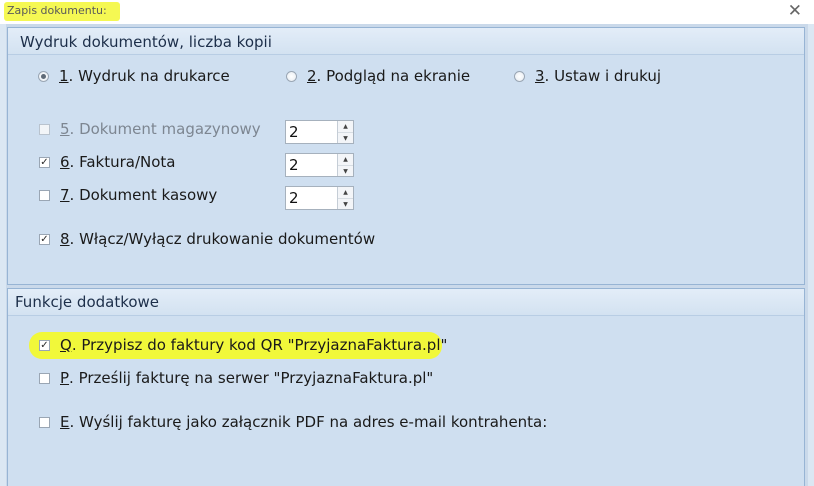 The image size is (814, 486). Describe the element at coordinates (406, 302) in the screenshot. I see `extra-functions-header: Funkcje dodatkowe` at that location.